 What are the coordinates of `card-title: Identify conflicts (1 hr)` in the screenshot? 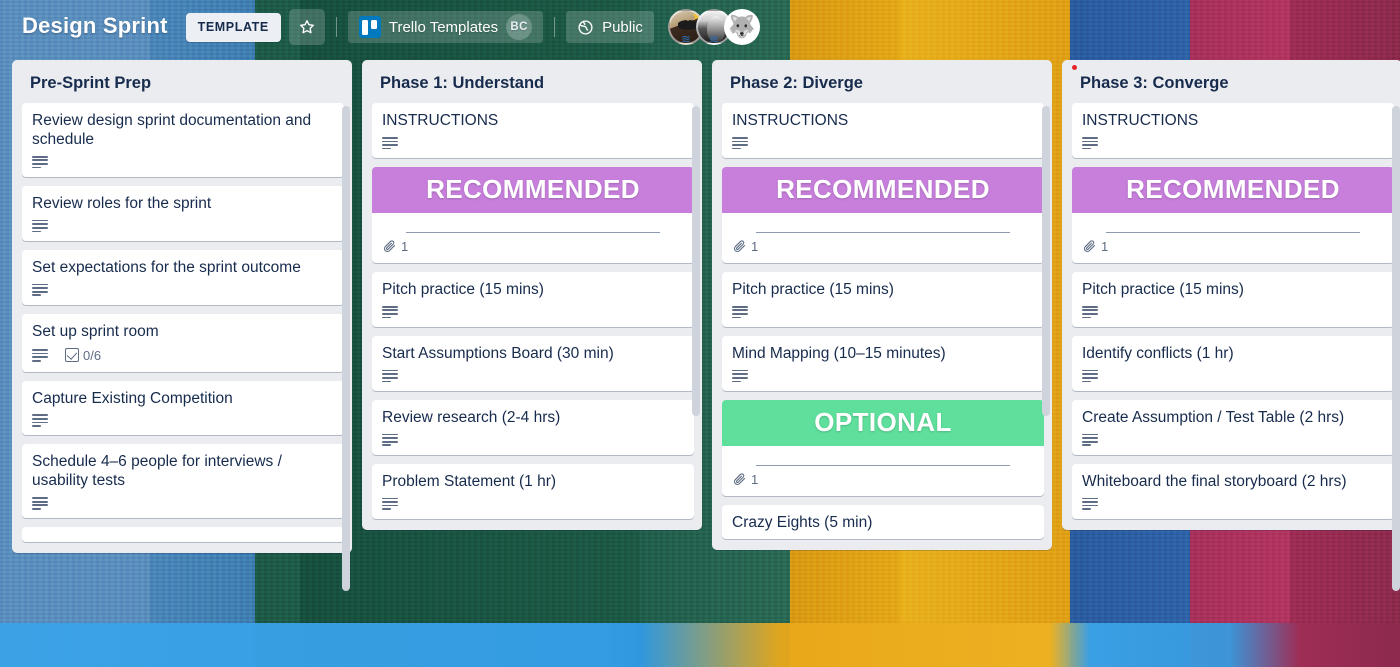 It's located at (1158, 353).